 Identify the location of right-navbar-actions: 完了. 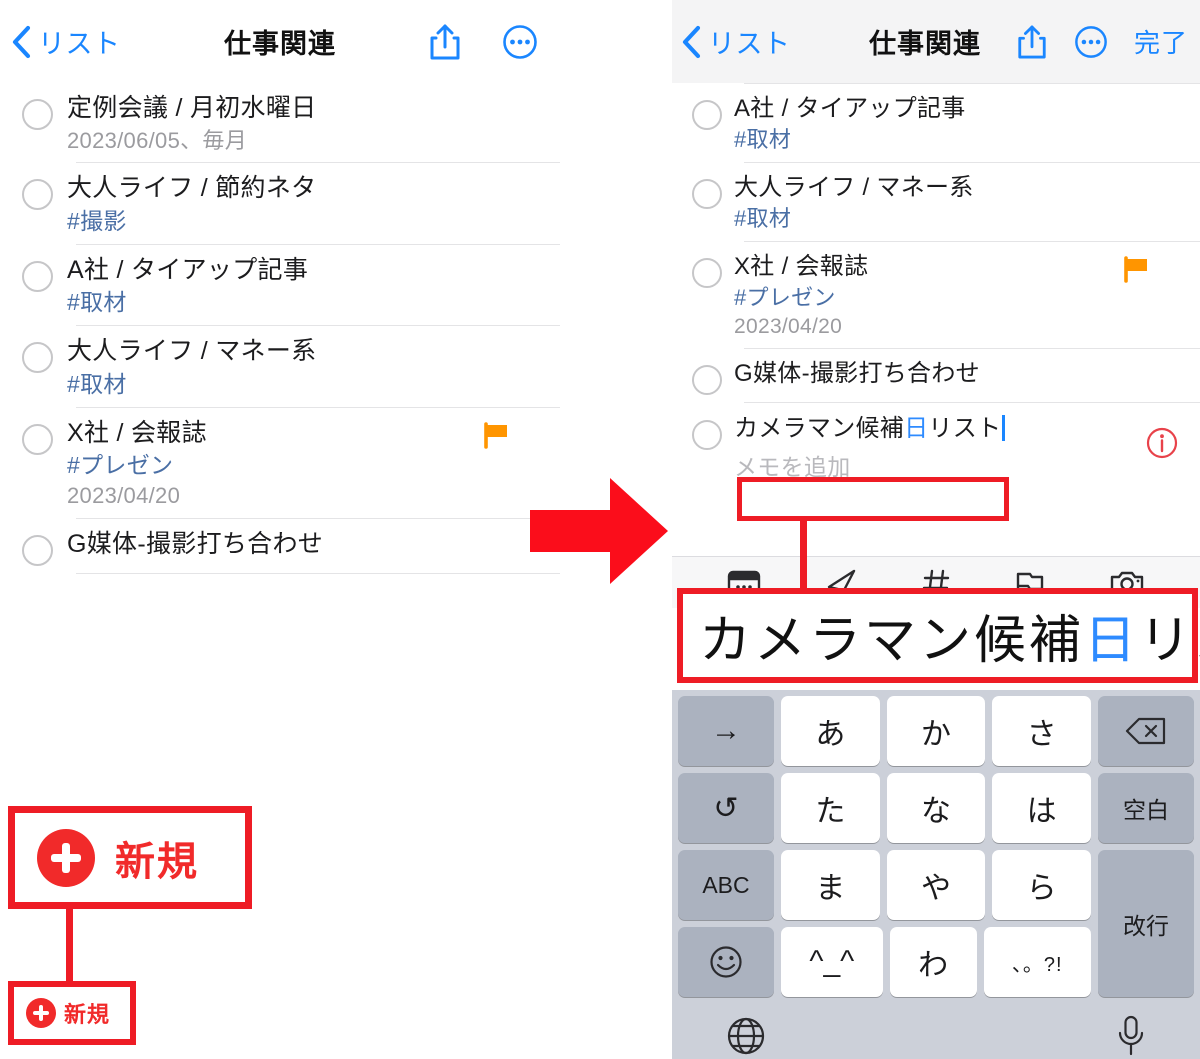
(1102, 42).